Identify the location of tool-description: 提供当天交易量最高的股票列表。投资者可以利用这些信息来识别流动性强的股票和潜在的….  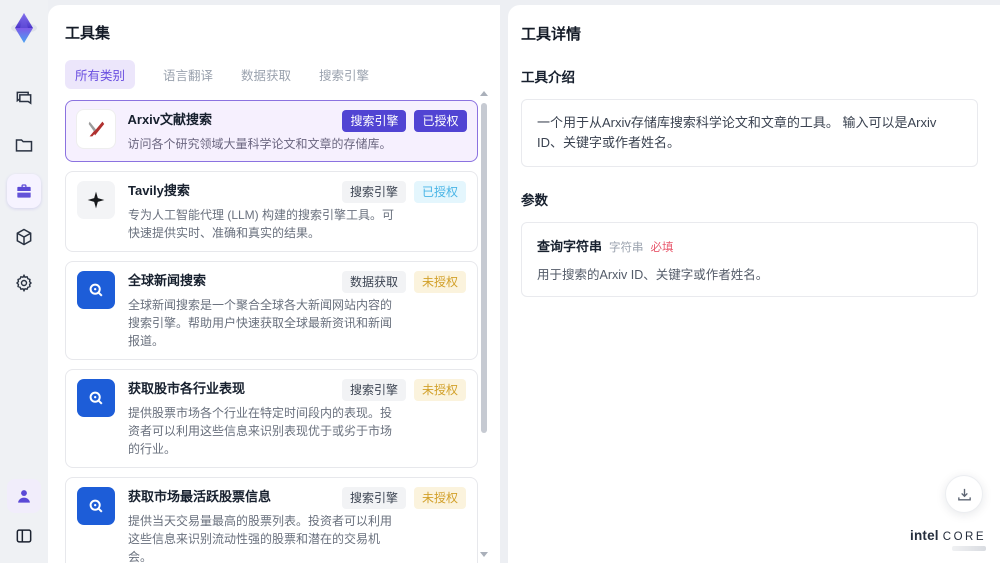
(260, 538).